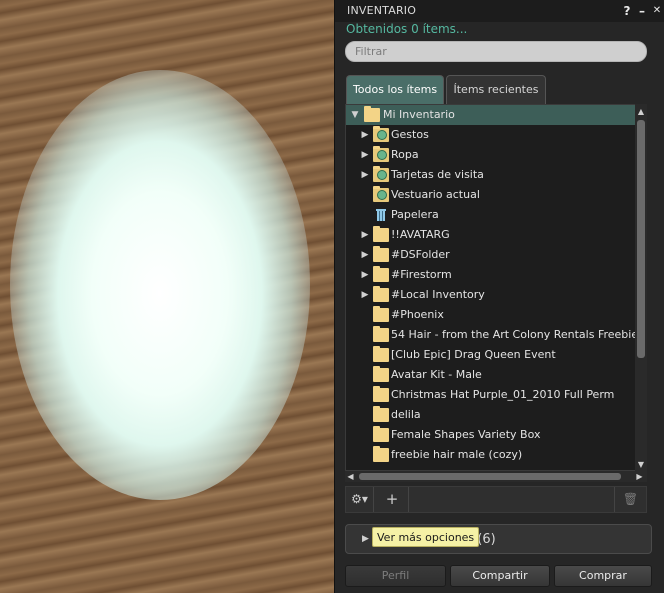  Describe the element at coordinates (421, 274) in the screenshot. I see `tree-item-label: #Firestorm` at that location.